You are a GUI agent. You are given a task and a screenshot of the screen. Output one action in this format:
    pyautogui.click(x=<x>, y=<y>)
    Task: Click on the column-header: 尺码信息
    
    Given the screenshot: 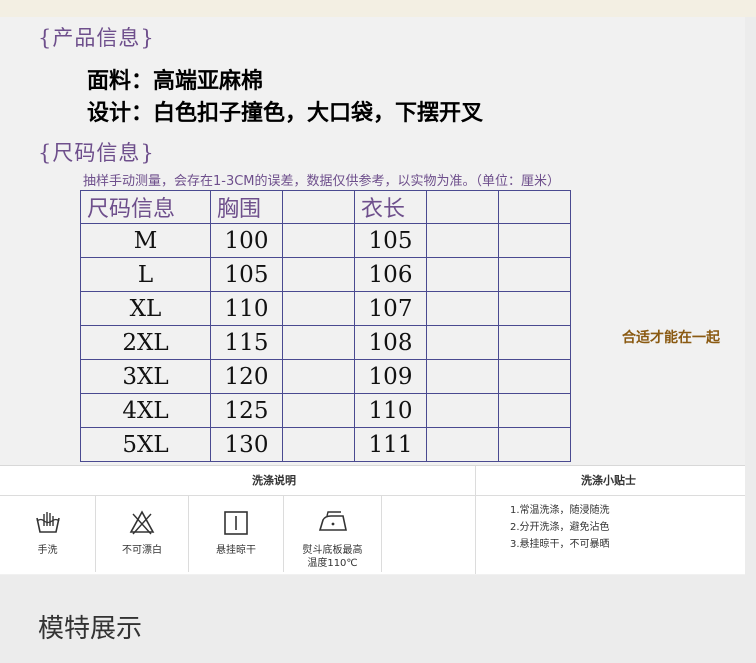 What is the action you would take?
    pyautogui.click(x=145, y=207)
    